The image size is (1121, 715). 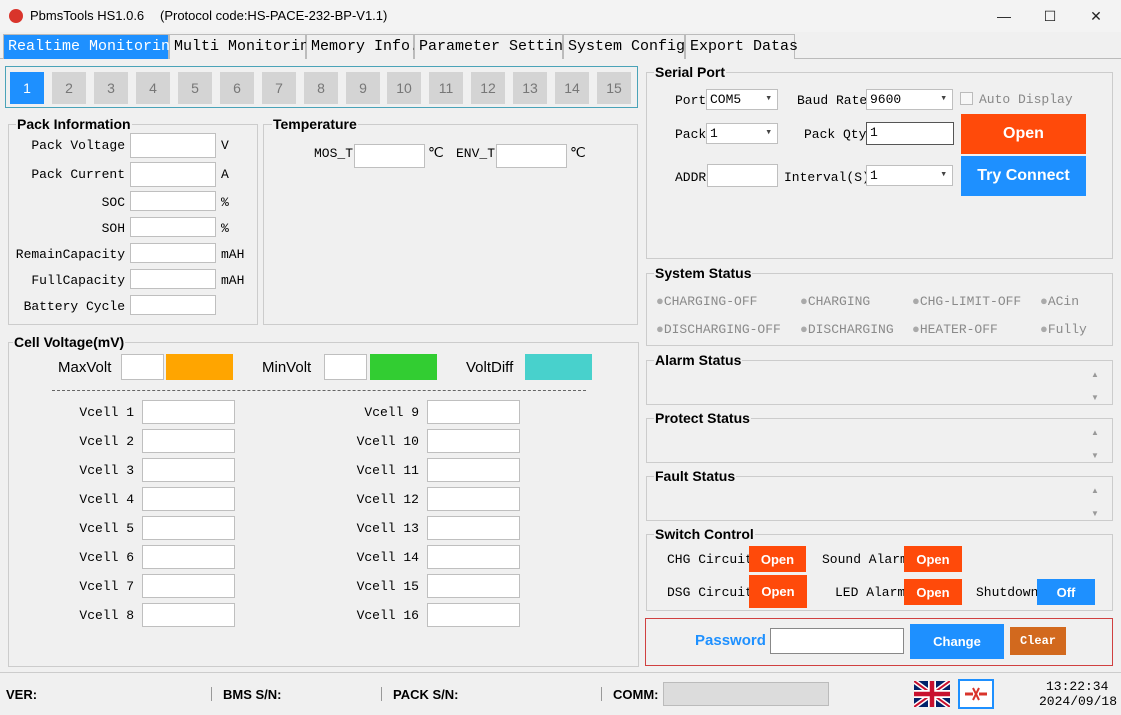 What do you see at coordinates (730, 640) in the screenshot?
I see `password-label: Password` at bounding box center [730, 640].